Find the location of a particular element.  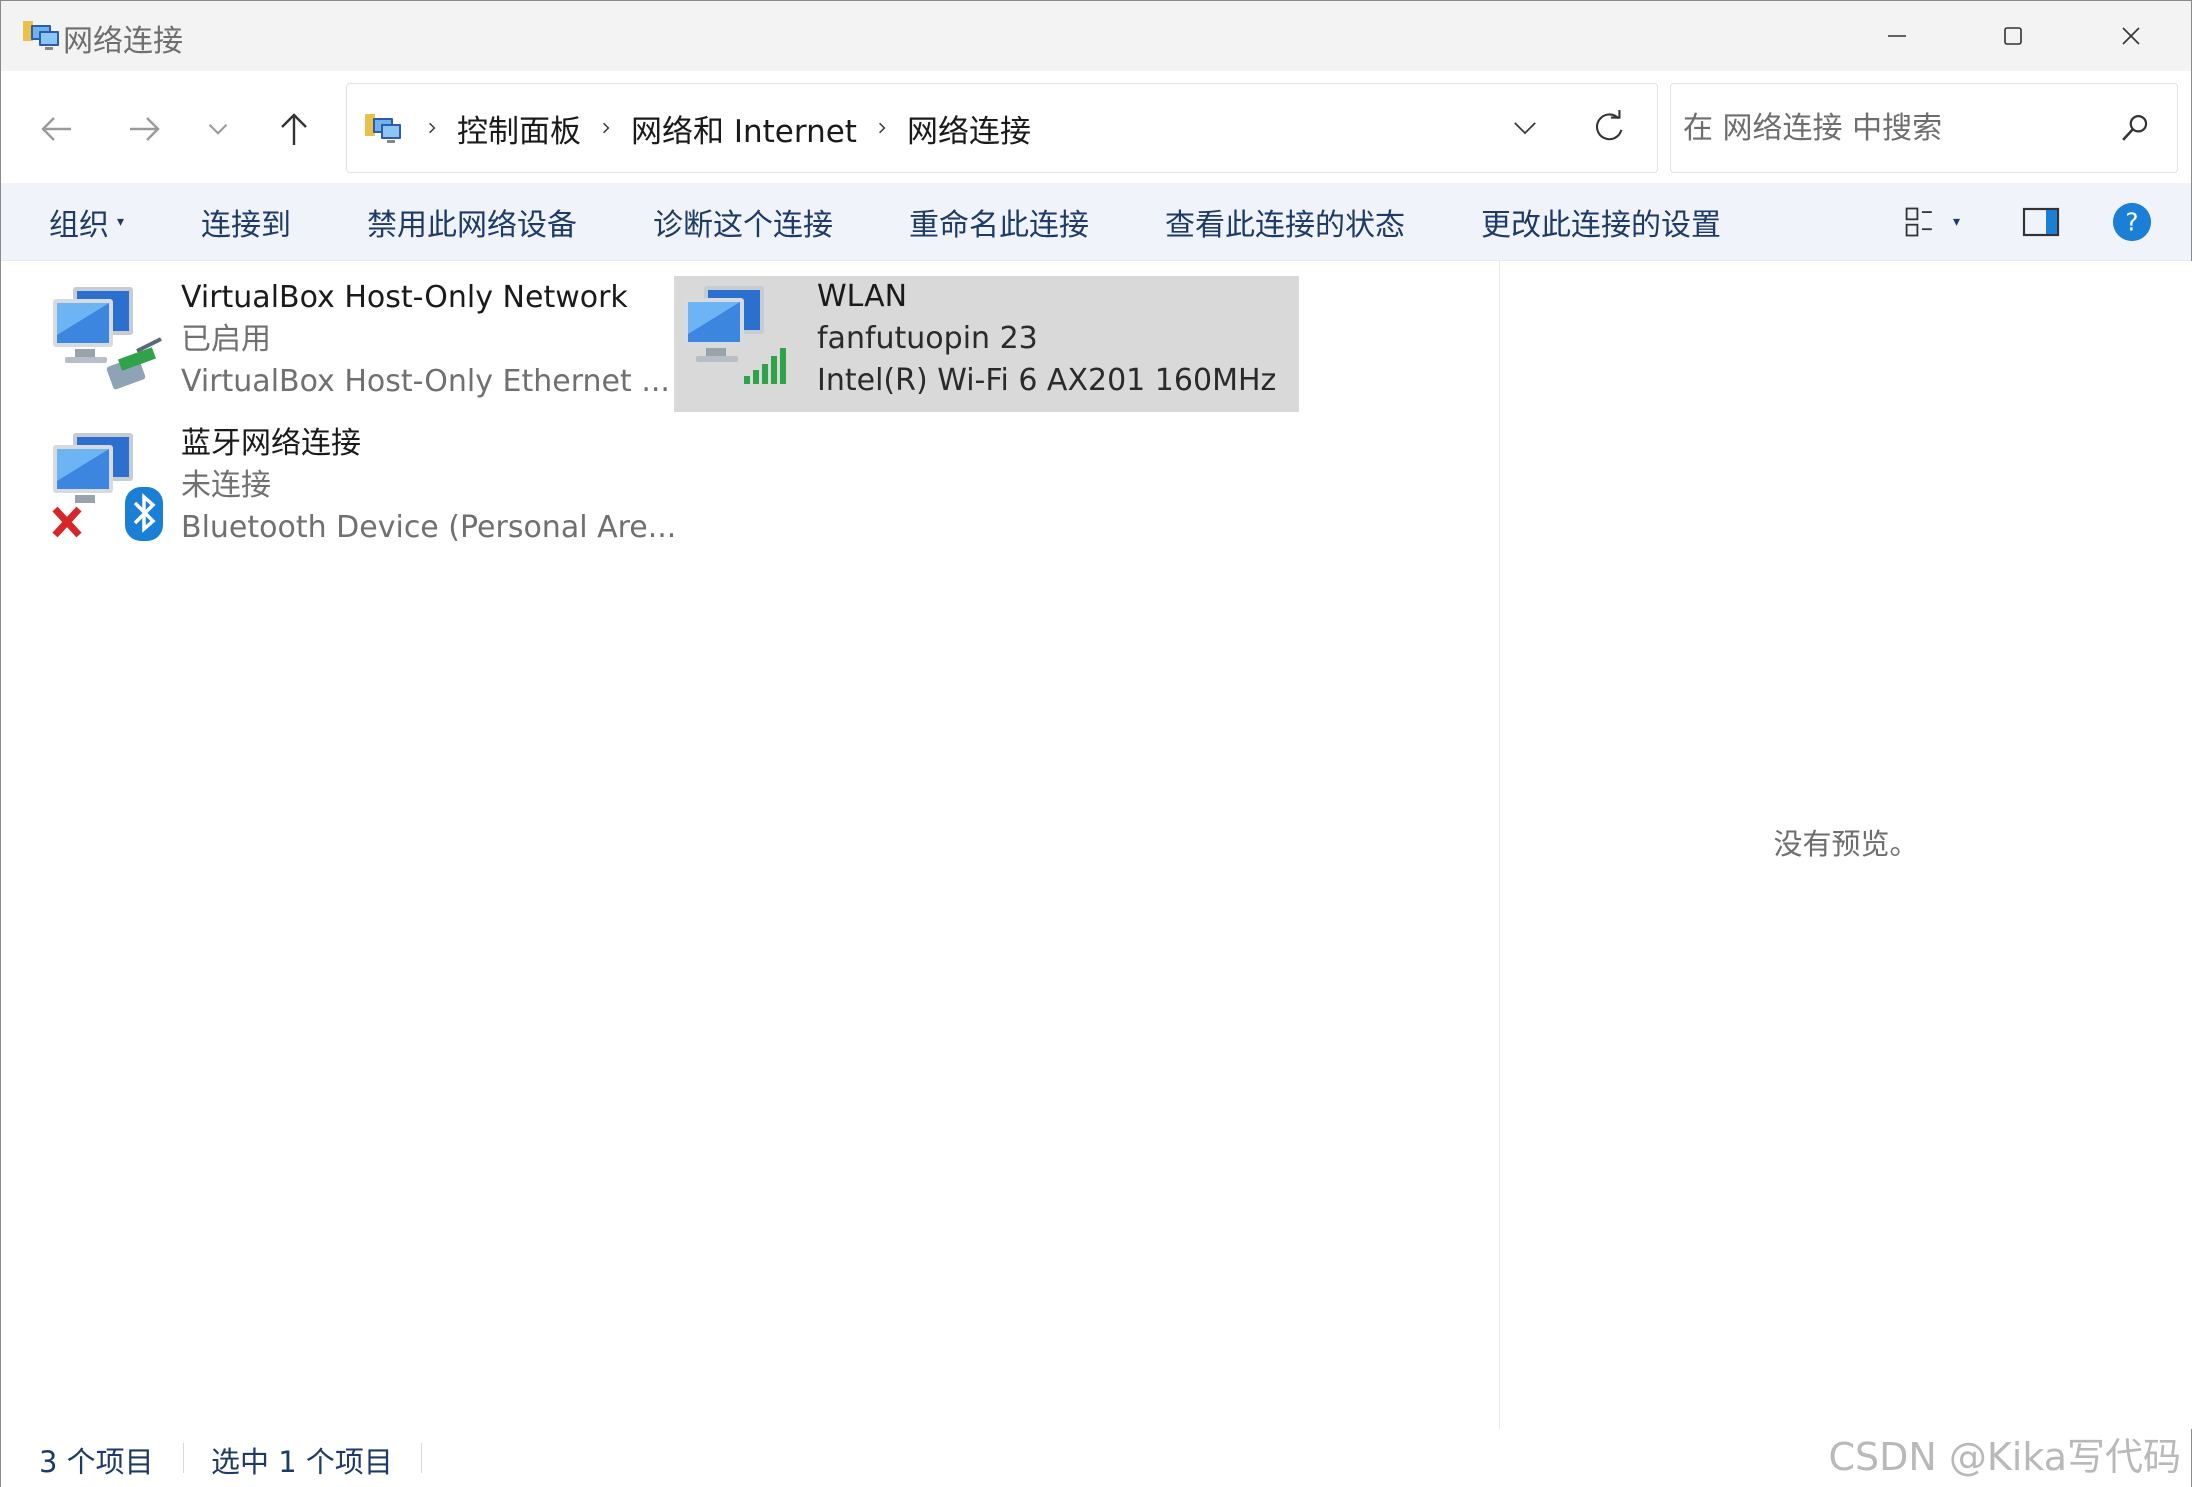

ethernet-connection-icon is located at coordinates (108, 341).